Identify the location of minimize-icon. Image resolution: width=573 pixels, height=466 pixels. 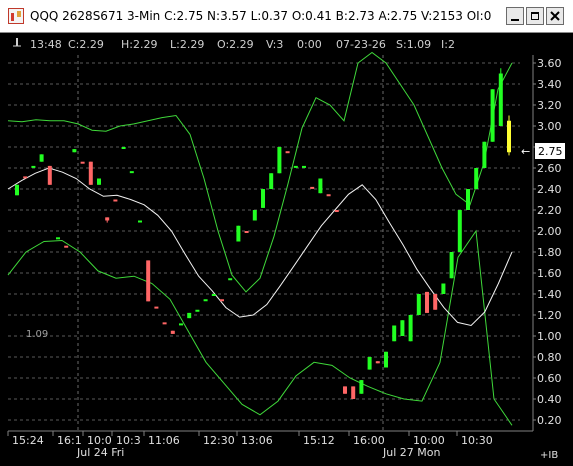
(515, 20).